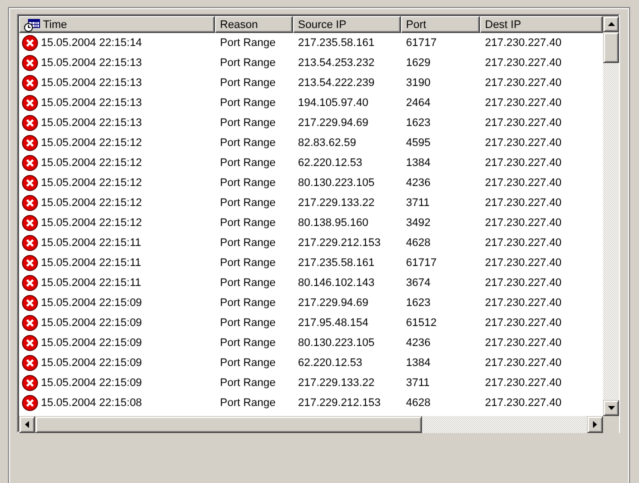  I want to click on table-cell-text: 4595, so click(418, 143).